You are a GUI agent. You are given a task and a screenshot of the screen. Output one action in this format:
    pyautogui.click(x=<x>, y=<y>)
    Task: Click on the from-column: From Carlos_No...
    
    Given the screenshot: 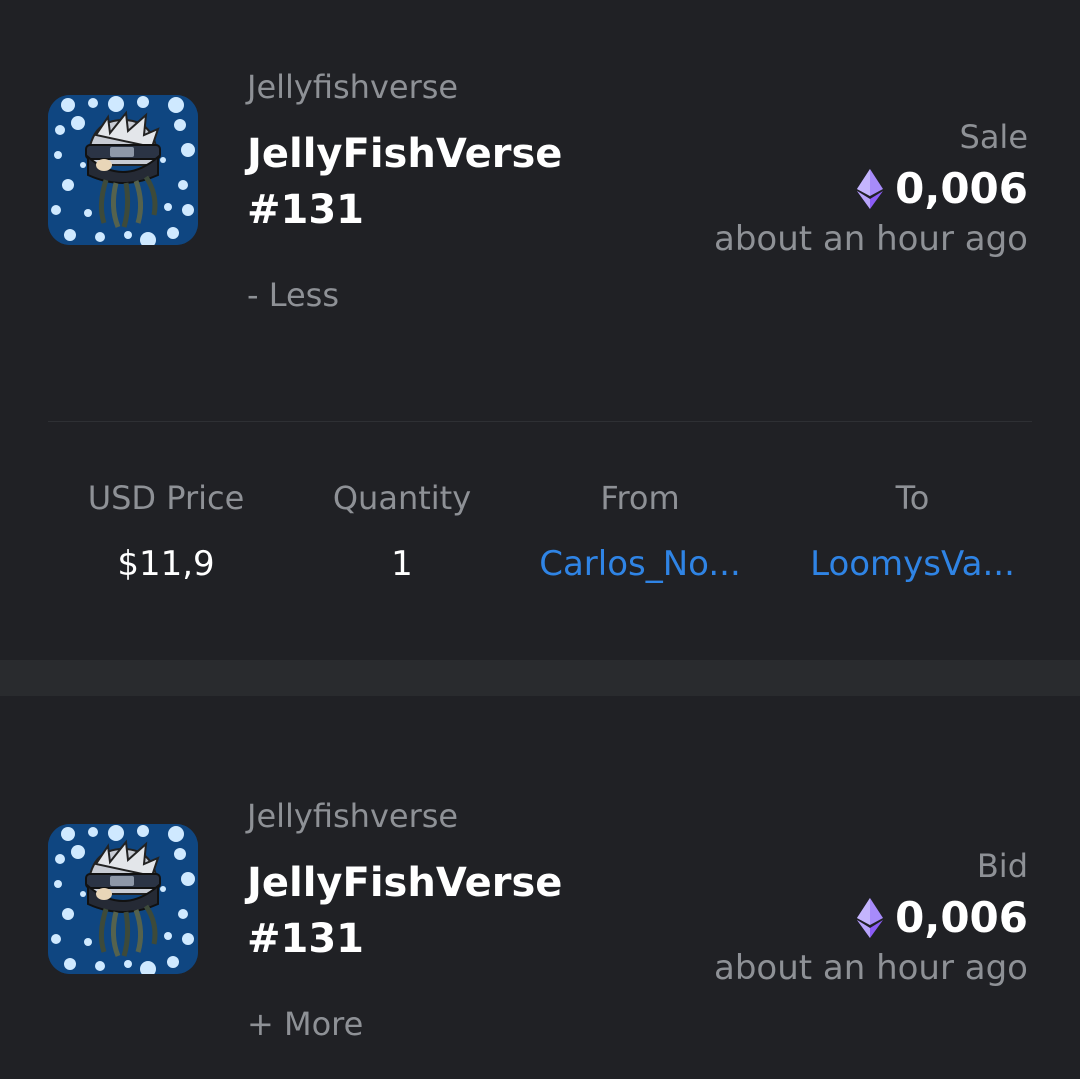 What is the action you would take?
    pyautogui.click(x=640, y=531)
    